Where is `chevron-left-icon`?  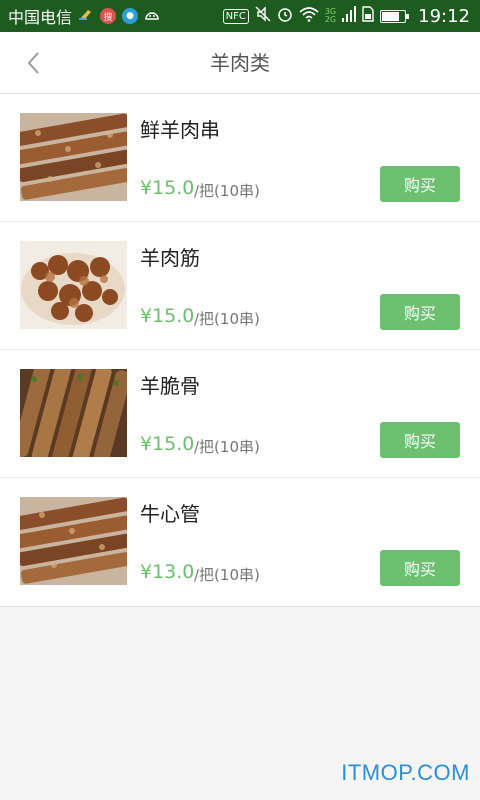 chevron-left-icon is located at coordinates (33, 63).